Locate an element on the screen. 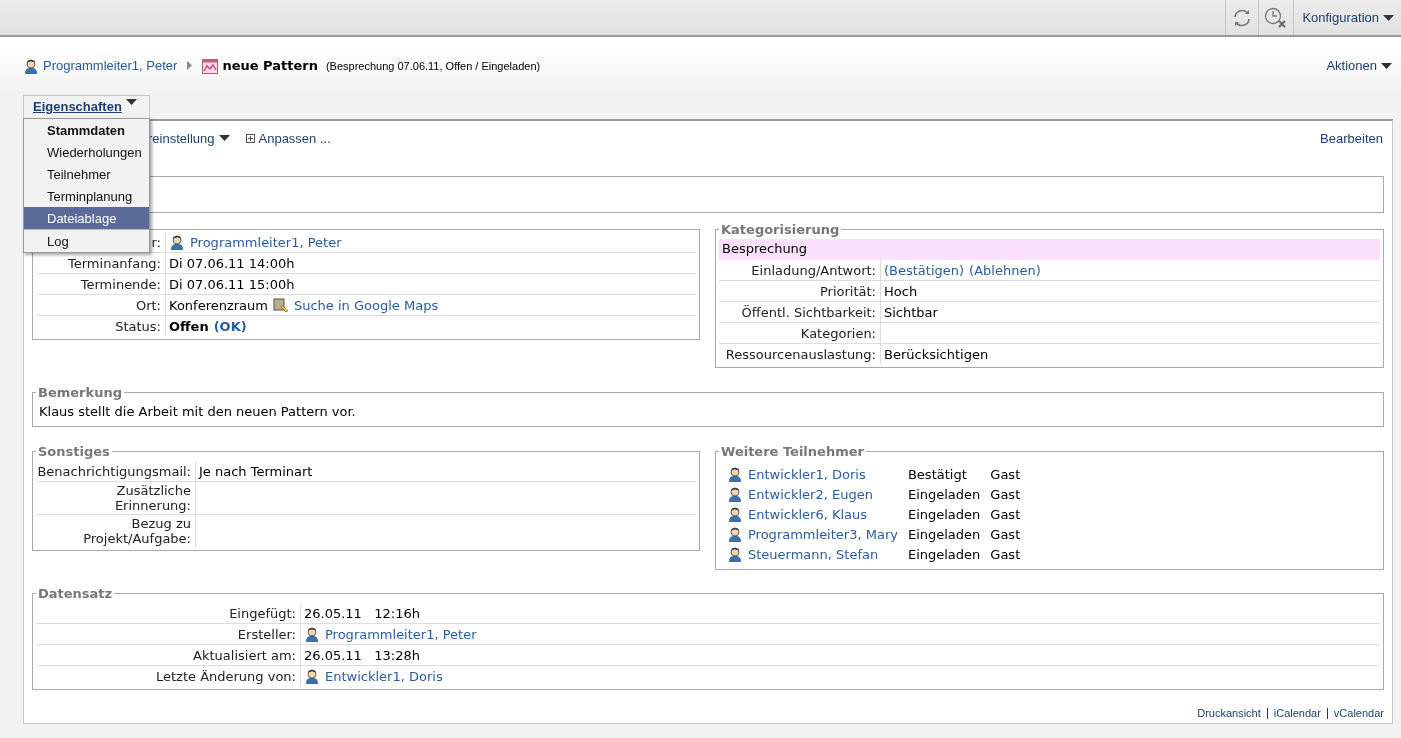 This screenshot has width=1401, height=738. field-value: Je nach Terminart is located at coordinates (256, 471).